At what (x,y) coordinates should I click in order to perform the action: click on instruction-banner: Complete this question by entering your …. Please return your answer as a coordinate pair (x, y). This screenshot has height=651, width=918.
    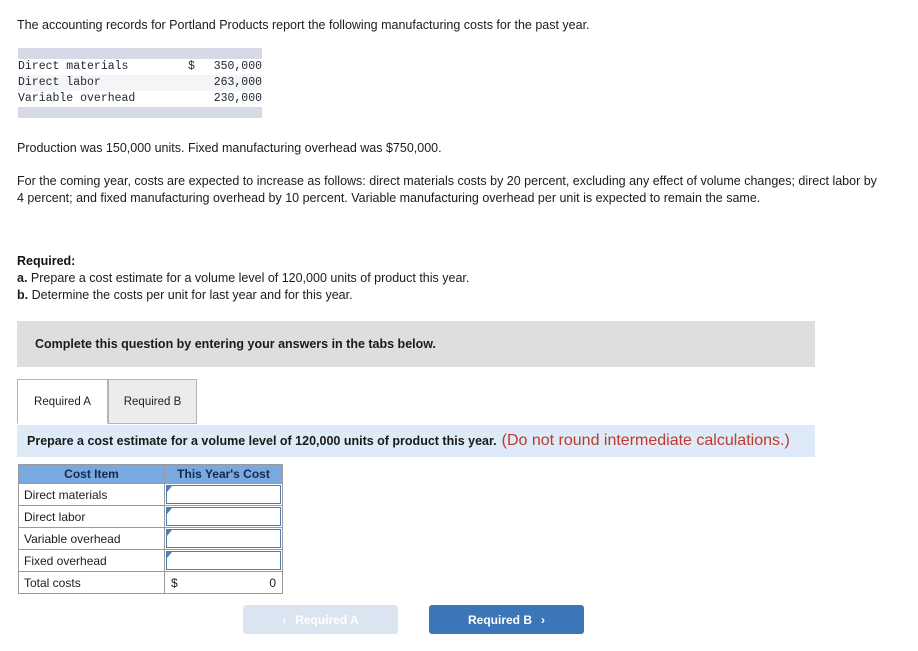
    Looking at the image, I should click on (416, 344).